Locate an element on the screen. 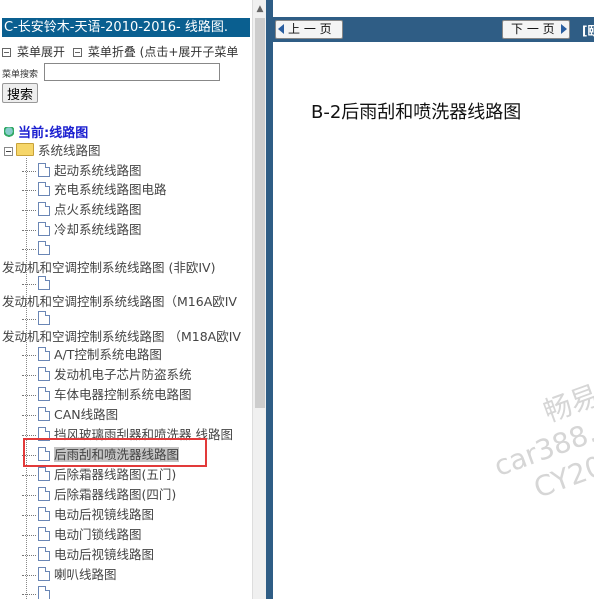 The image size is (594, 599). tree-item-label: 发动机电子芯片防盗系统 is located at coordinates (123, 374).